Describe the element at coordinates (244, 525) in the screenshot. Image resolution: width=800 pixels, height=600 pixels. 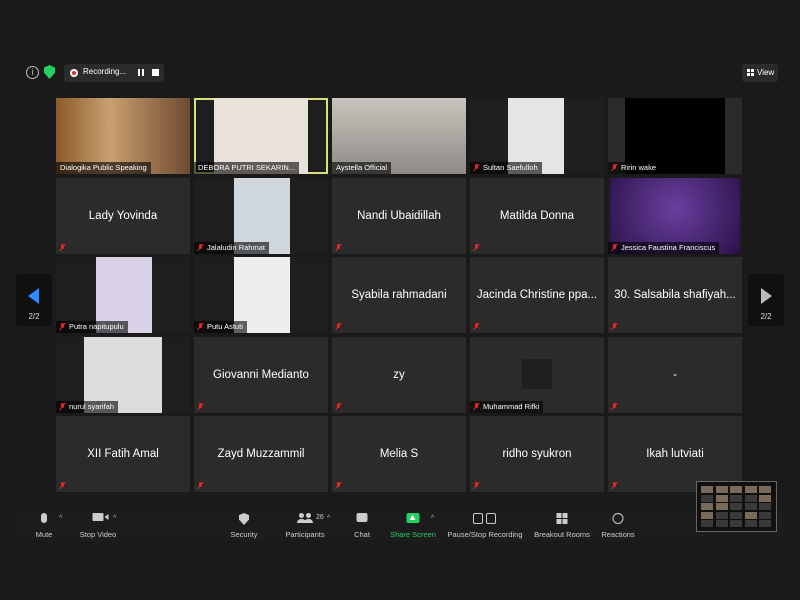
I see `security-button: Security` at that location.